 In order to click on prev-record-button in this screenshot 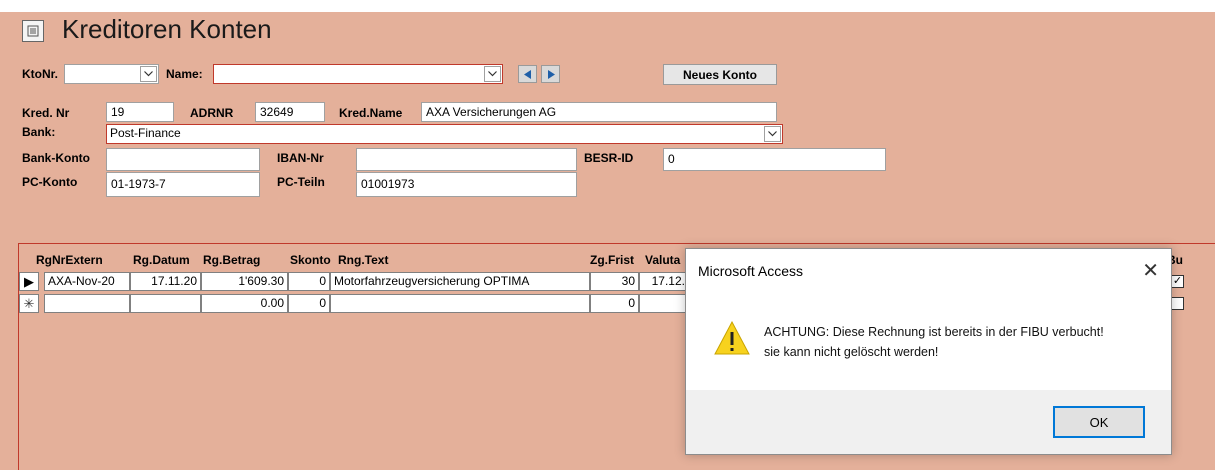, I will do `click(527, 74)`.